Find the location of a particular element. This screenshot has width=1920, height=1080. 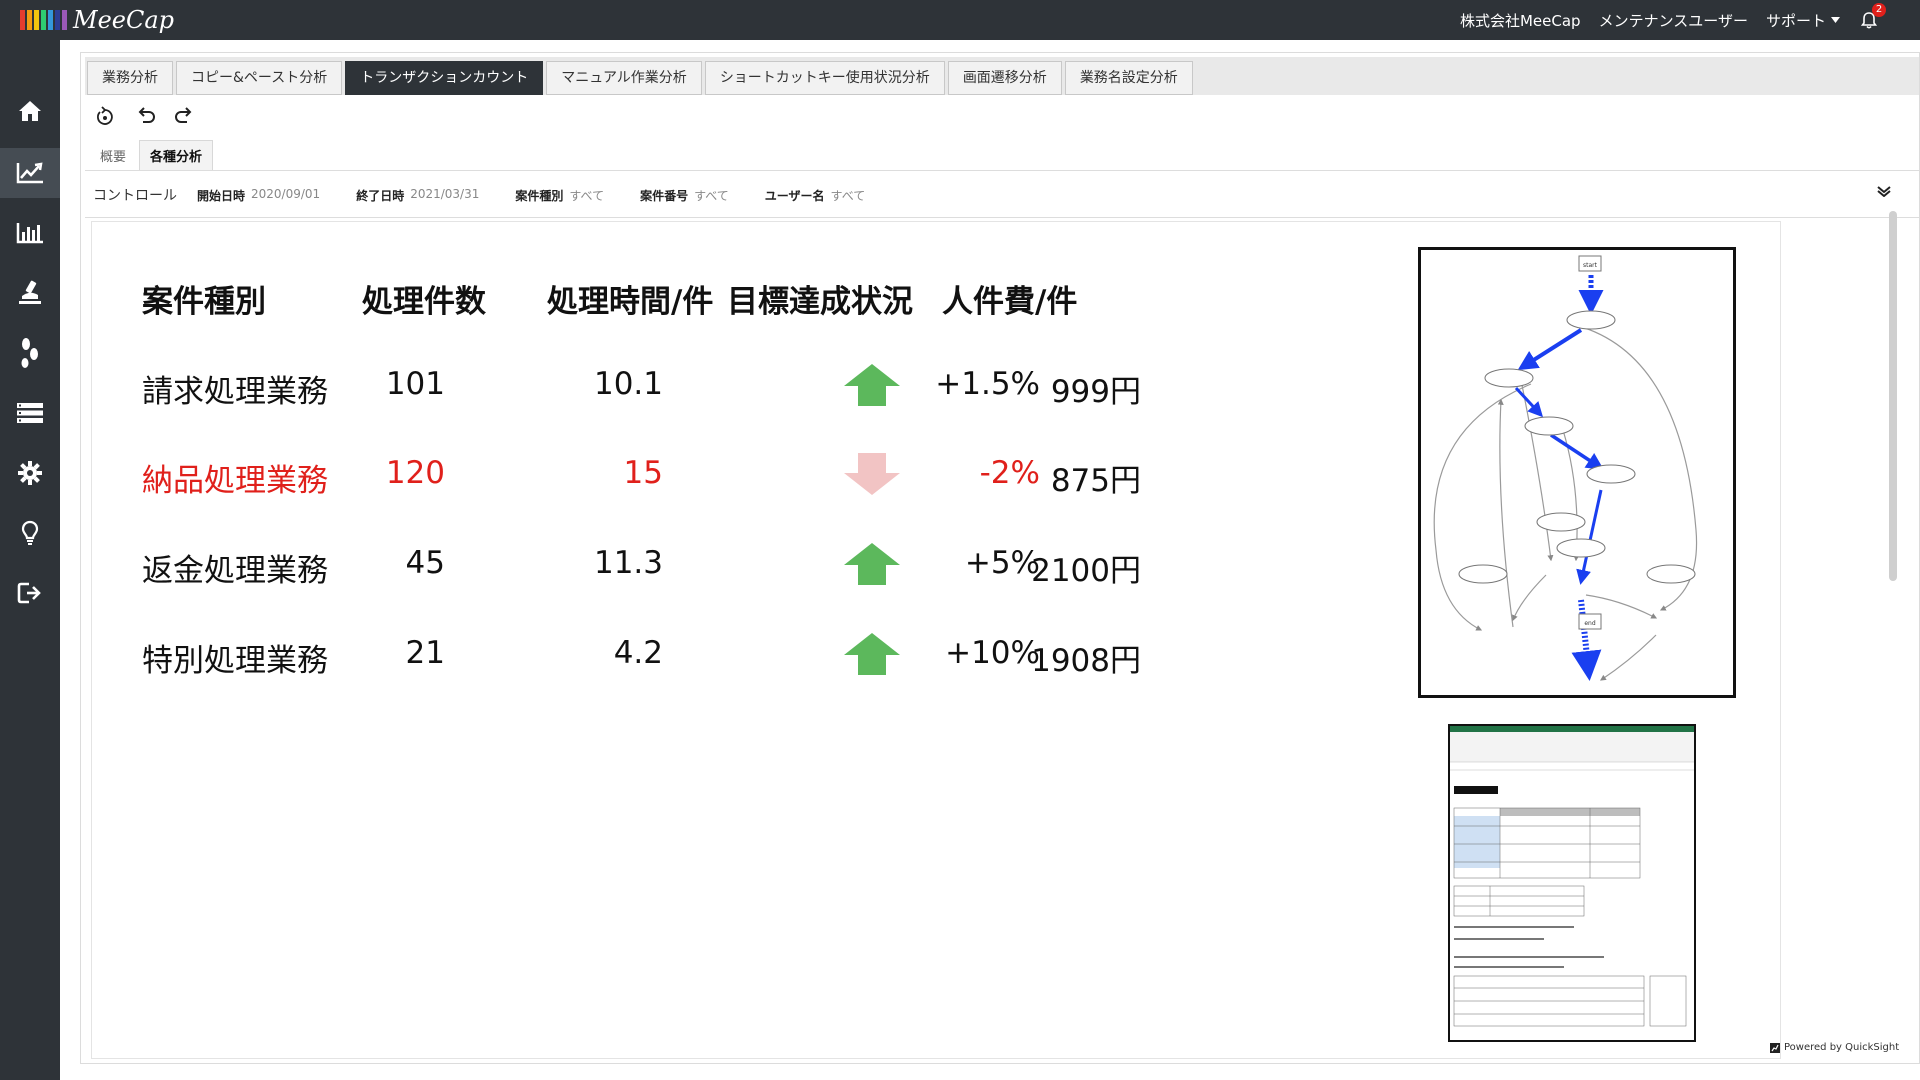

filter-label: 終了日時 is located at coordinates (380, 195).